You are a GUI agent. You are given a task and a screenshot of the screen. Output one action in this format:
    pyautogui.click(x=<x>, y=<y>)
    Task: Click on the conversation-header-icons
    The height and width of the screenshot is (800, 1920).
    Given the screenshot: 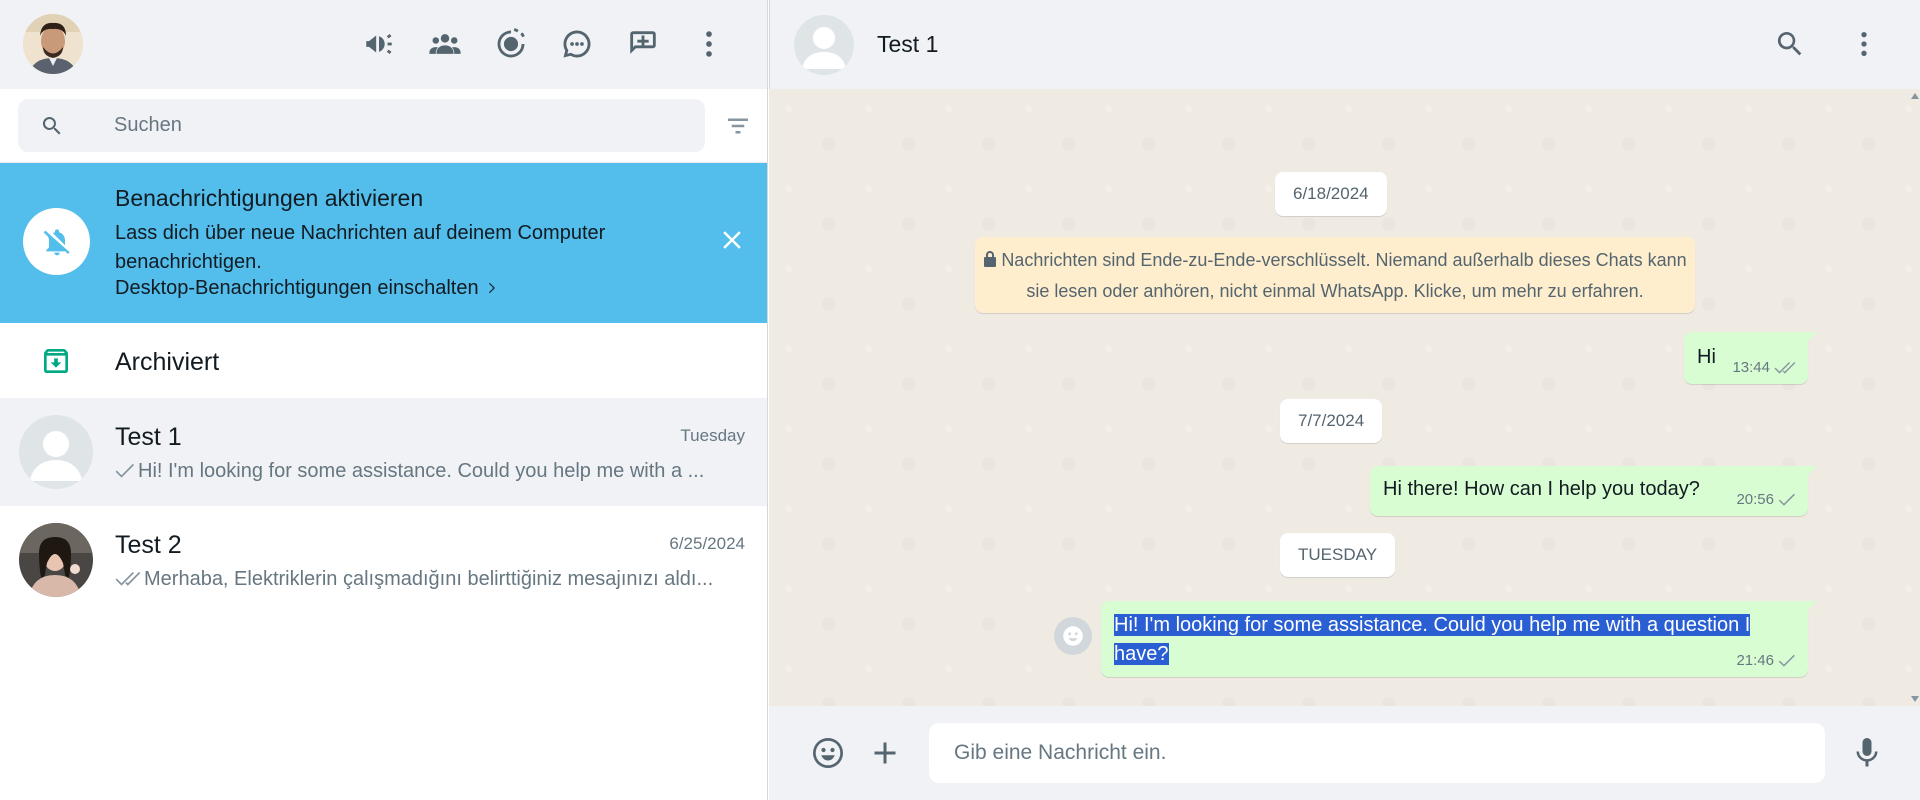 What is the action you would take?
    pyautogui.click(x=1827, y=44)
    